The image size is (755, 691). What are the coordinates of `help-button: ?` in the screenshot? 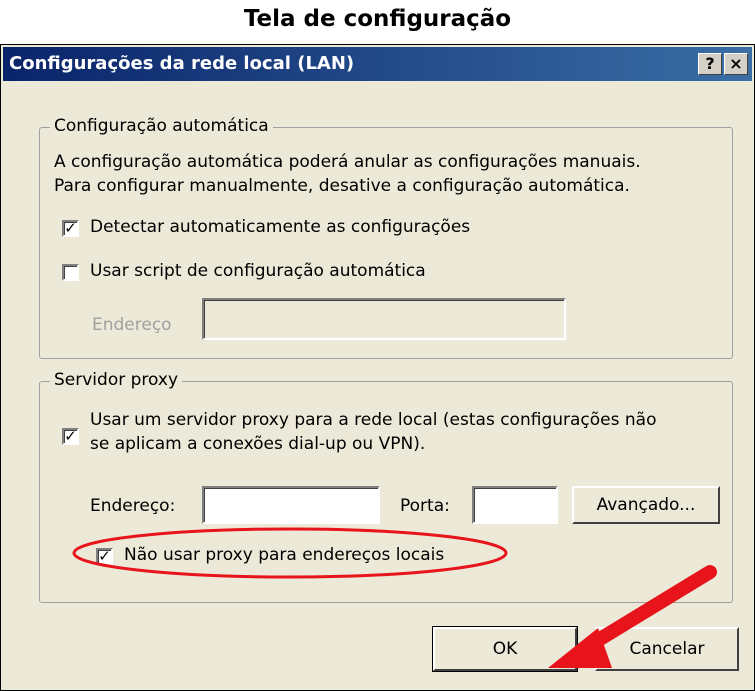 It's located at (710, 64).